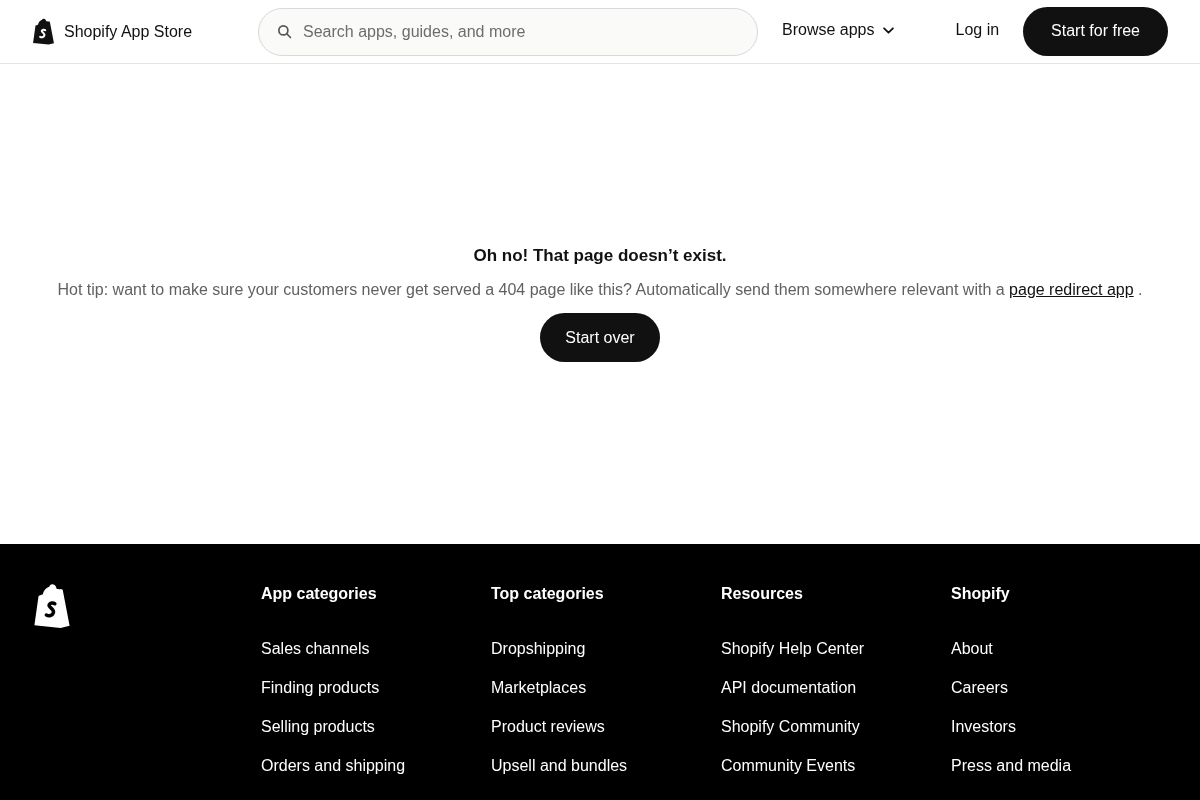 This screenshot has width=1200, height=800. Describe the element at coordinates (333, 766) in the screenshot. I see `footer-link: Orders and shipping` at that location.